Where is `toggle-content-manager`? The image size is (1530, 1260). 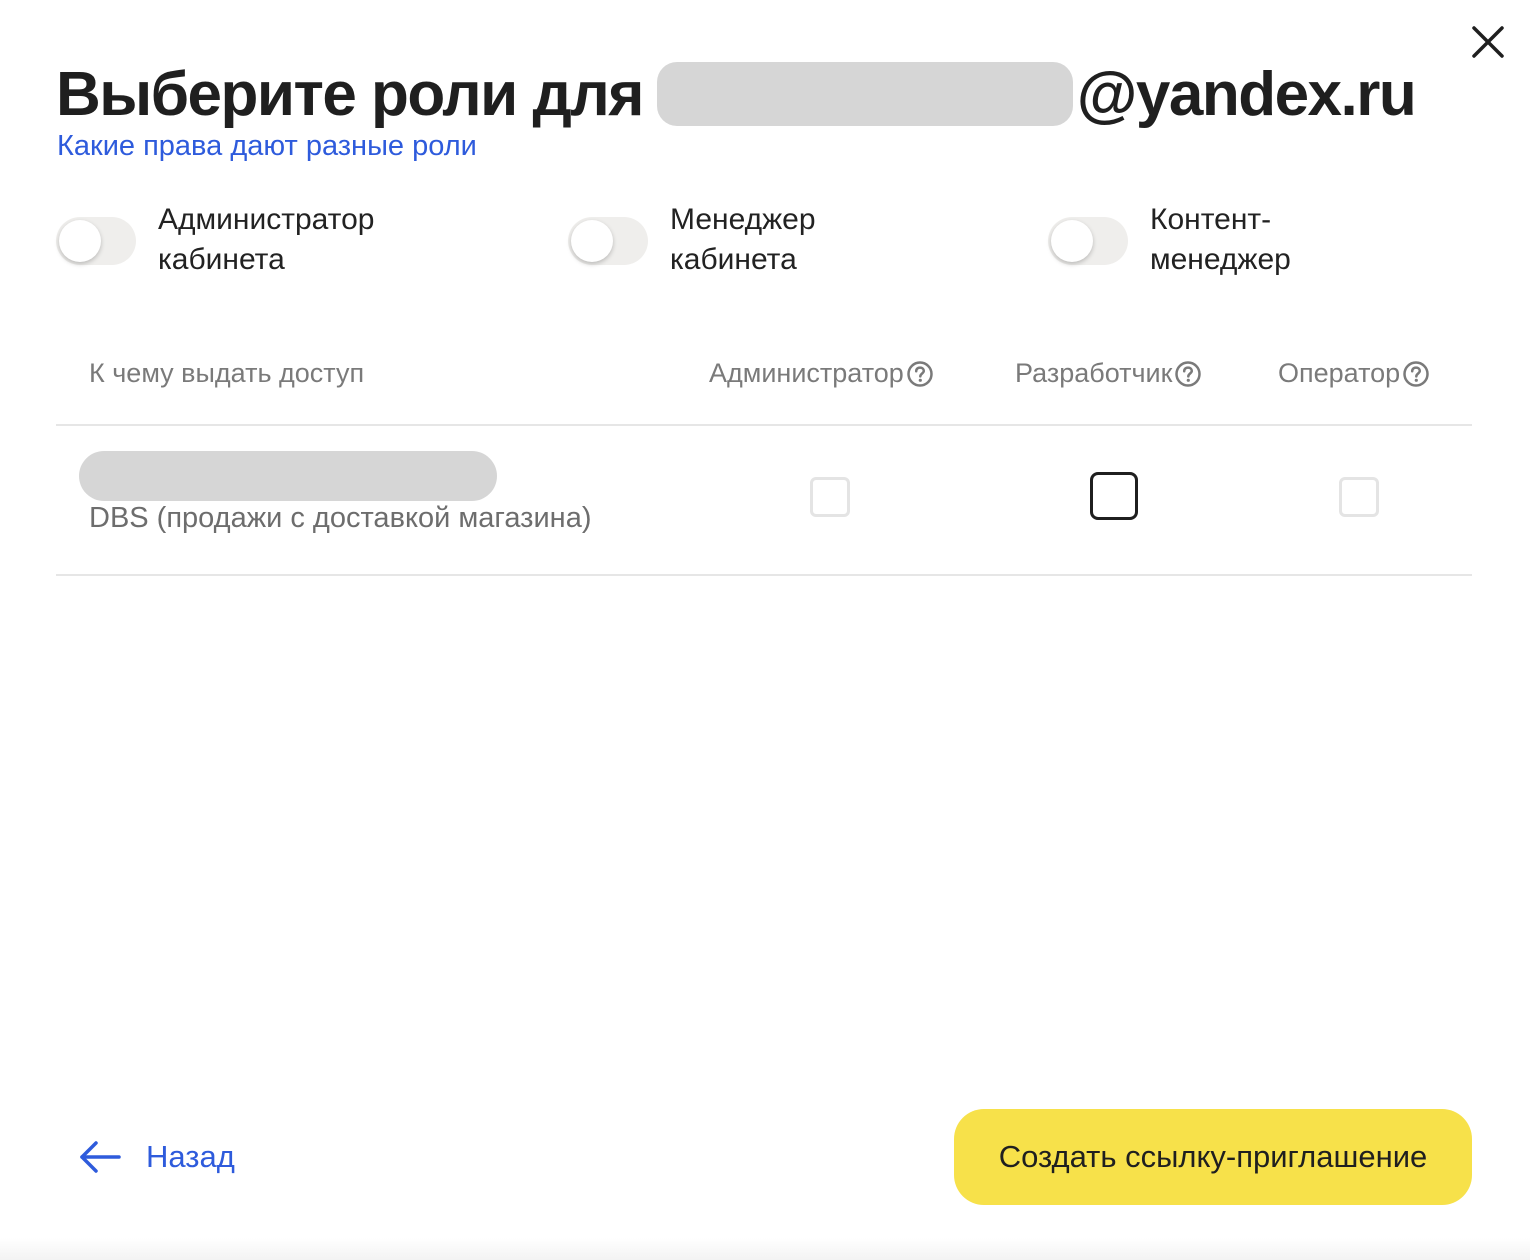
toggle-content-manager is located at coordinates (1088, 241).